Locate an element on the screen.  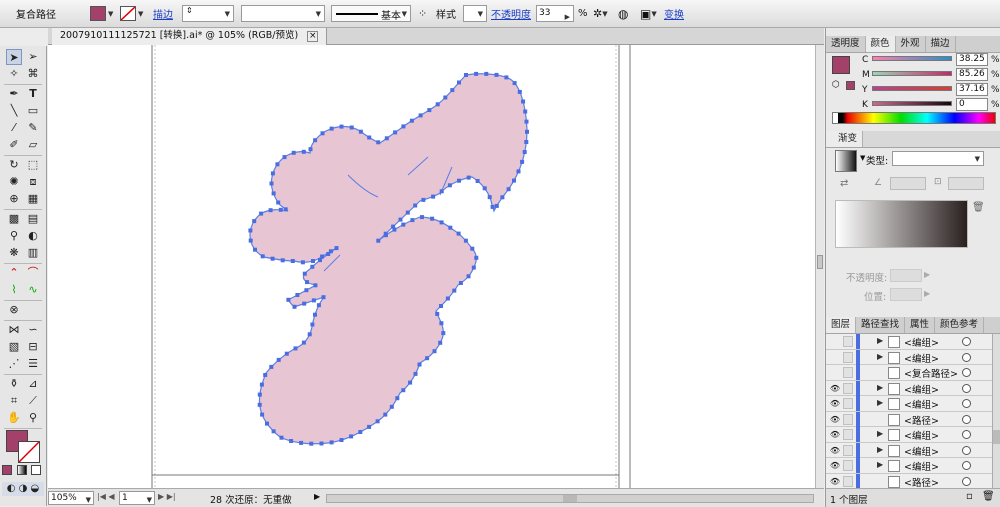
rotate-tool-icon: ↻ is located at coordinates (14, 165).